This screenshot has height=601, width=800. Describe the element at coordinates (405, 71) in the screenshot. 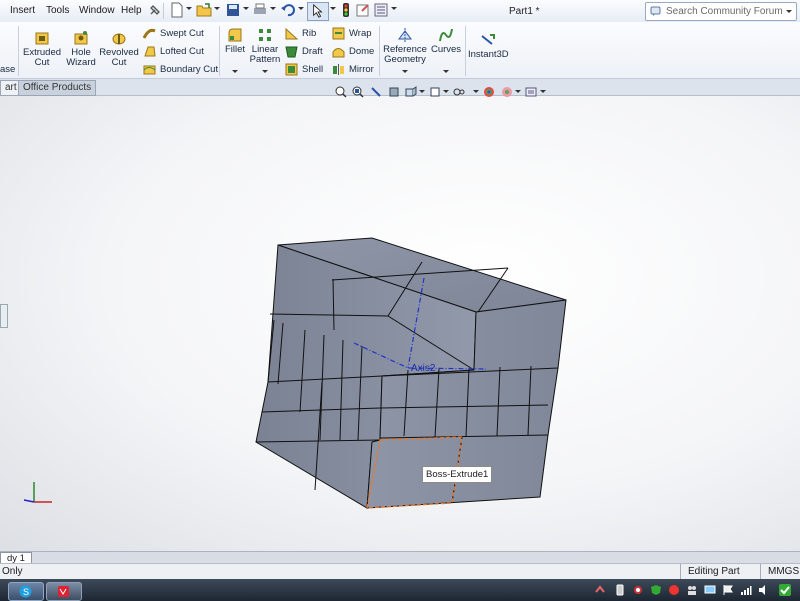

I see `reference-geometry-dropdown-icon` at that location.